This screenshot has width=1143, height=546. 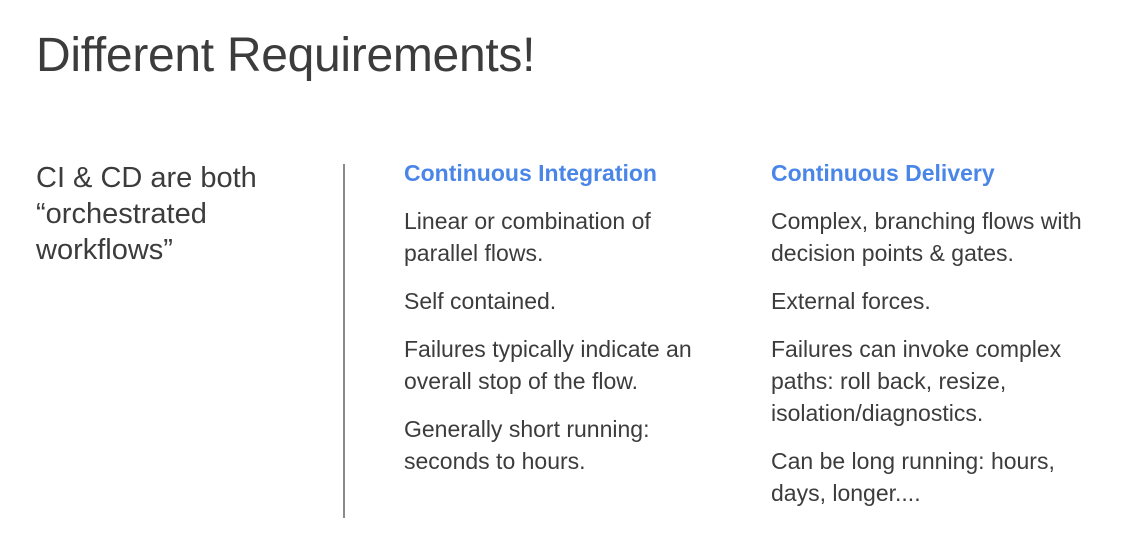 What do you see at coordinates (916, 349) in the screenshot?
I see `point-line: Failures can invoke complex` at bounding box center [916, 349].